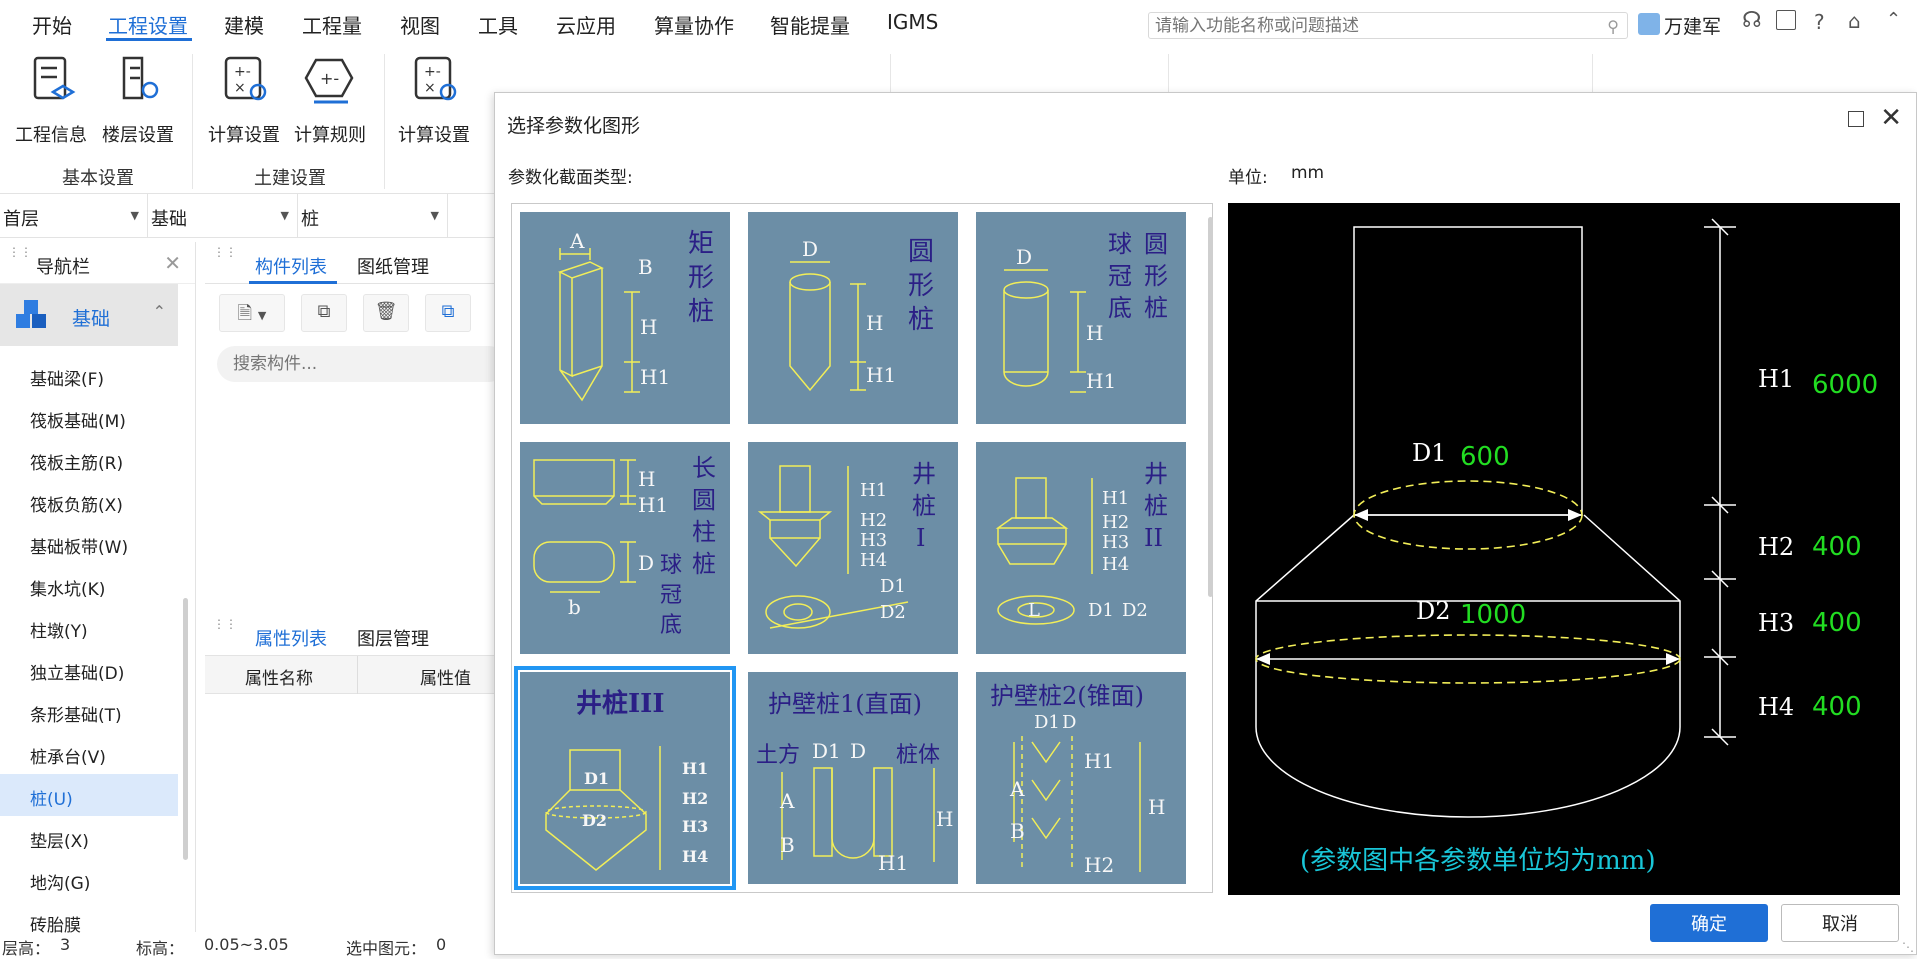 The height and width of the screenshot is (959, 1917). What do you see at coordinates (89, 375) in the screenshot?
I see `nav-item: 基础梁(F)` at bounding box center [89, 375].